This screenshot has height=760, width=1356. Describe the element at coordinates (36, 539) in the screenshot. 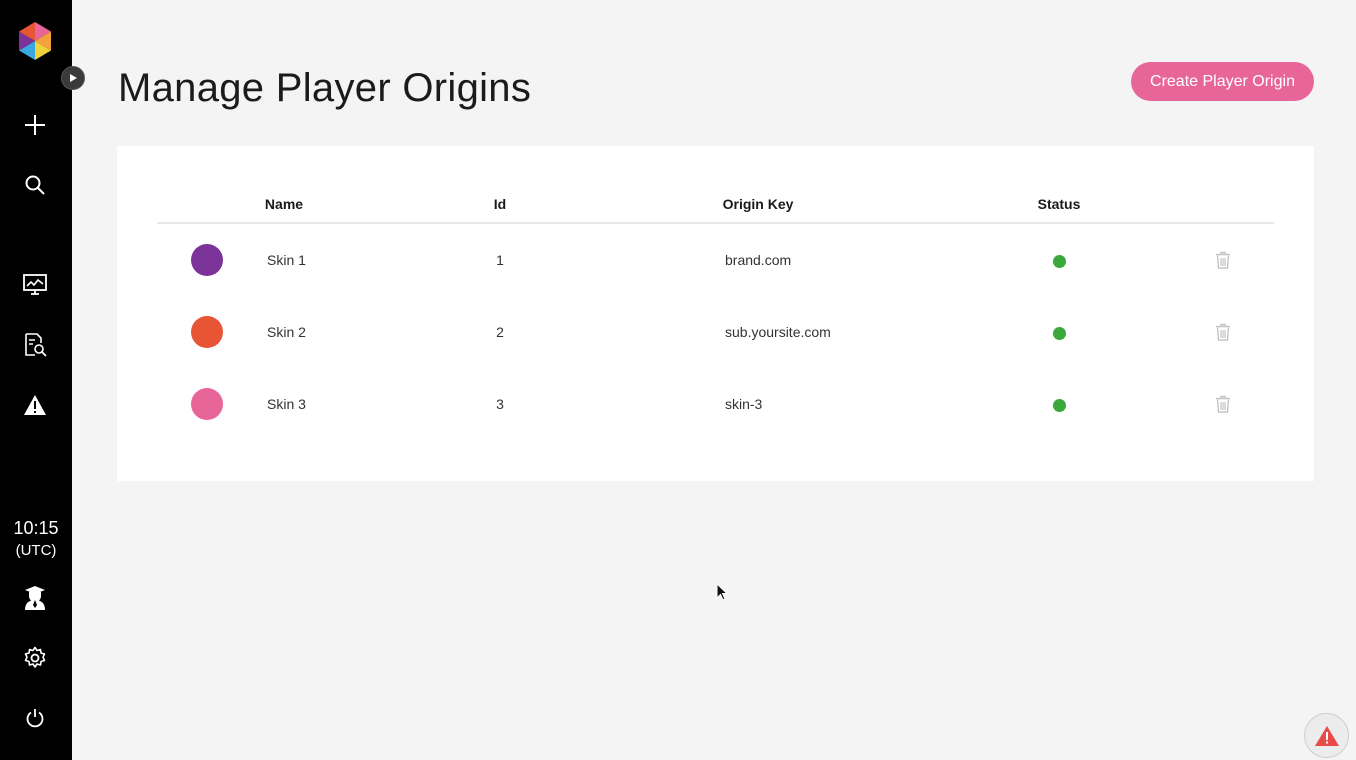

I see `clock: 10:15 (UTC)` at that location.